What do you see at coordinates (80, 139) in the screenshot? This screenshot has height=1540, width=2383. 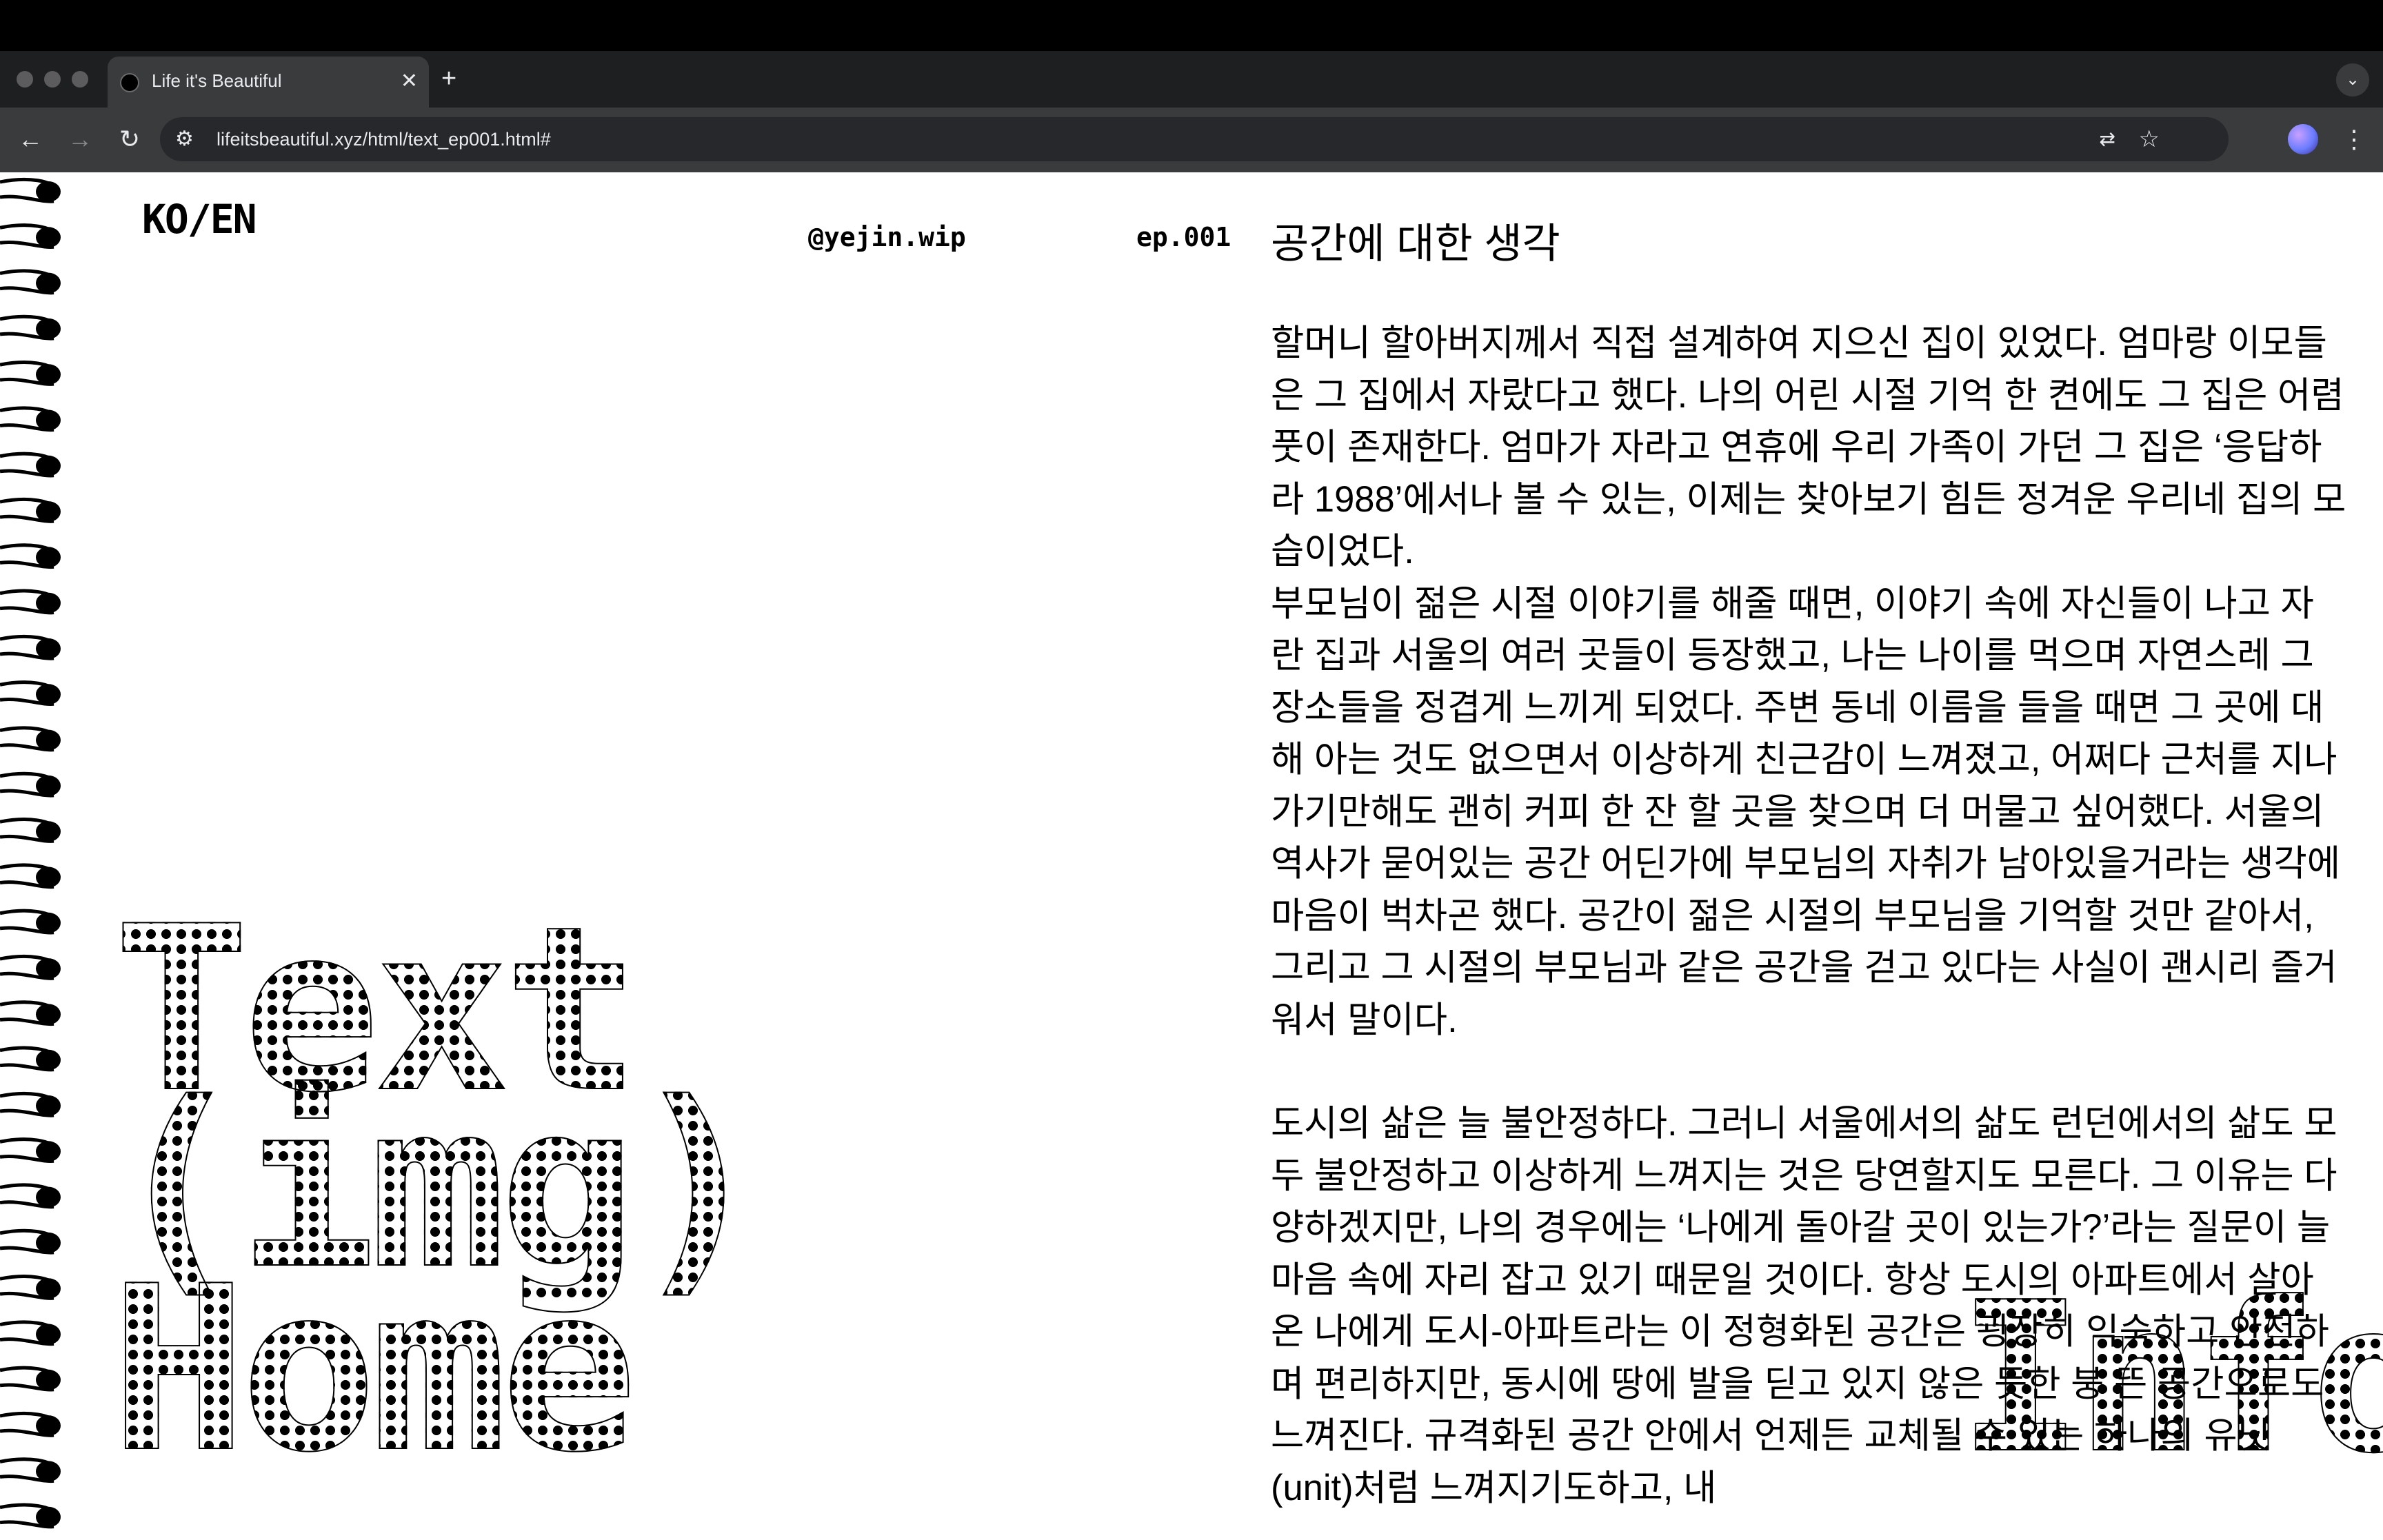 I see `forward-icon: →` at bounding box center [80, 139].